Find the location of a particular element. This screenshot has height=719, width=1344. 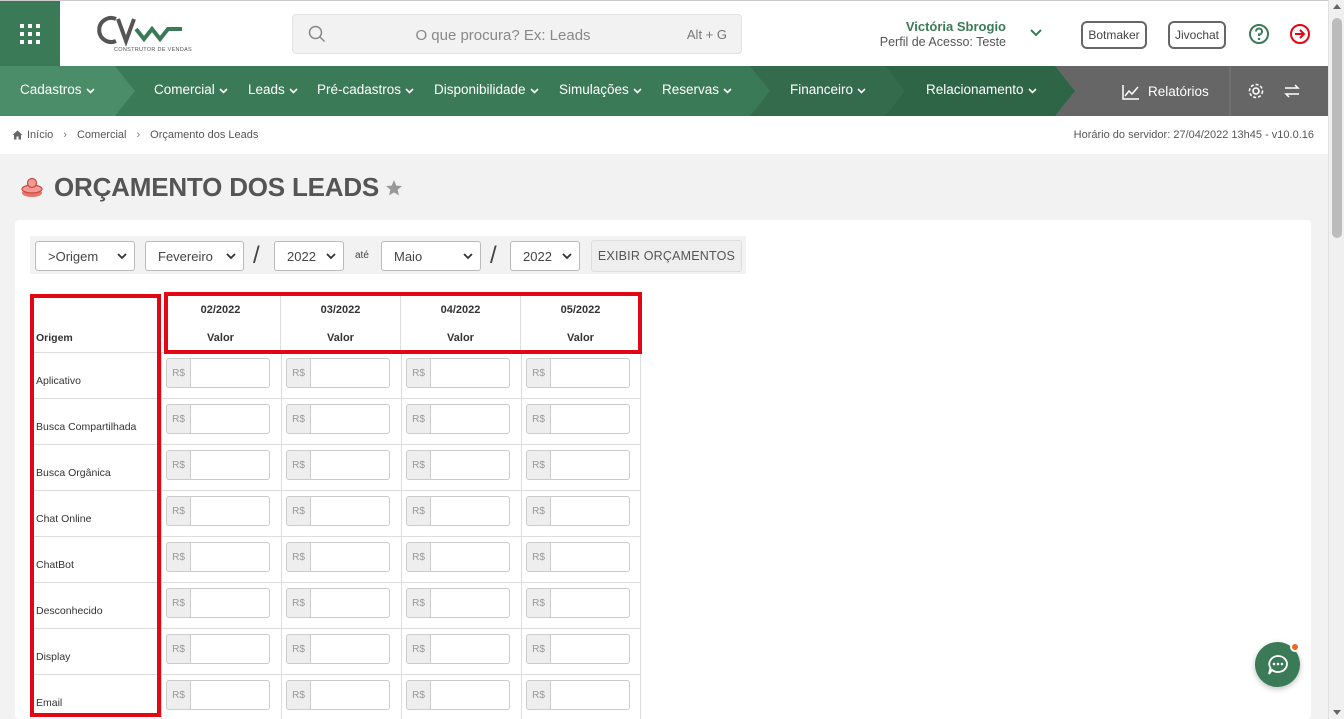

year-to-select: 2022 is located at coordinates (545, 256).